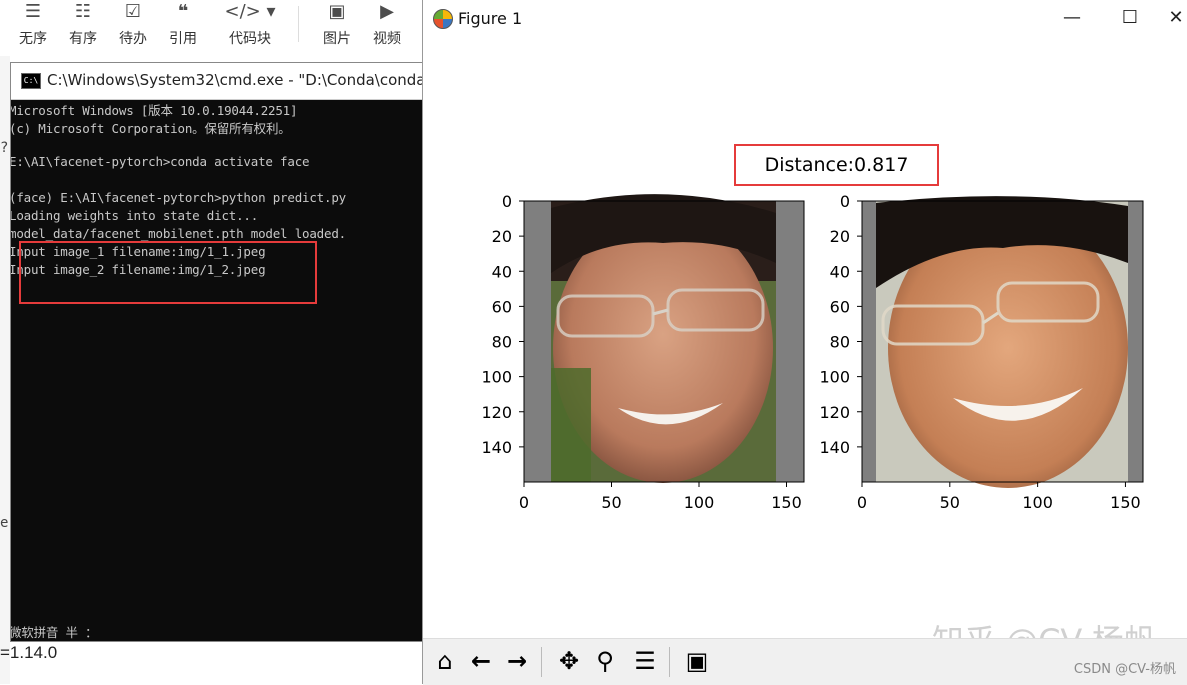  I want to click on code-block-icon: </> ▾, so click(250, 11).